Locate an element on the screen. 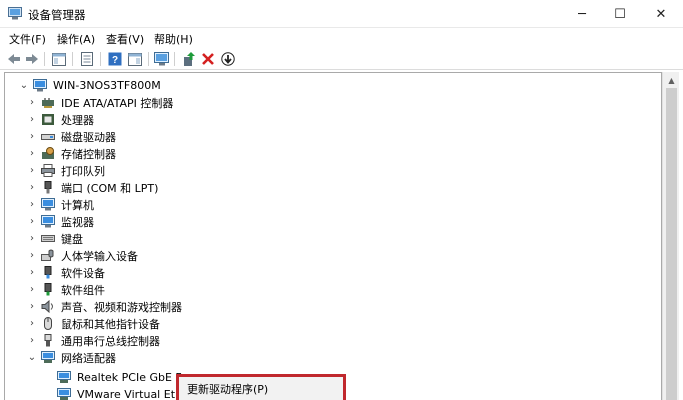 The image size is (683, 400). tree-item-mouse: › 鼠标和其他指针设备 is located at coordinates (82, 323).